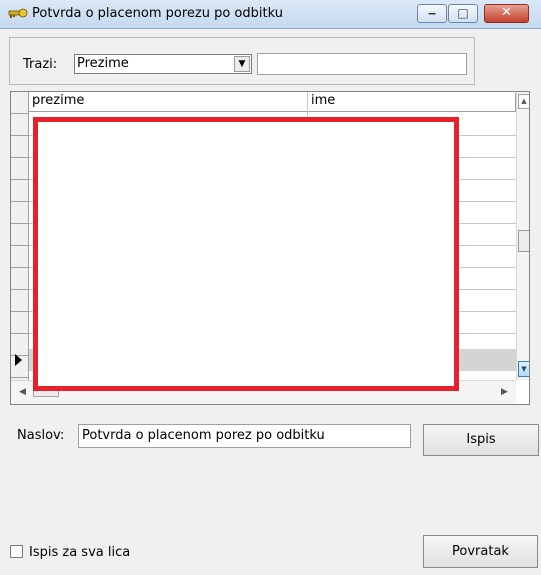  I want to click on print-button: Ispis, so click(481, 440).